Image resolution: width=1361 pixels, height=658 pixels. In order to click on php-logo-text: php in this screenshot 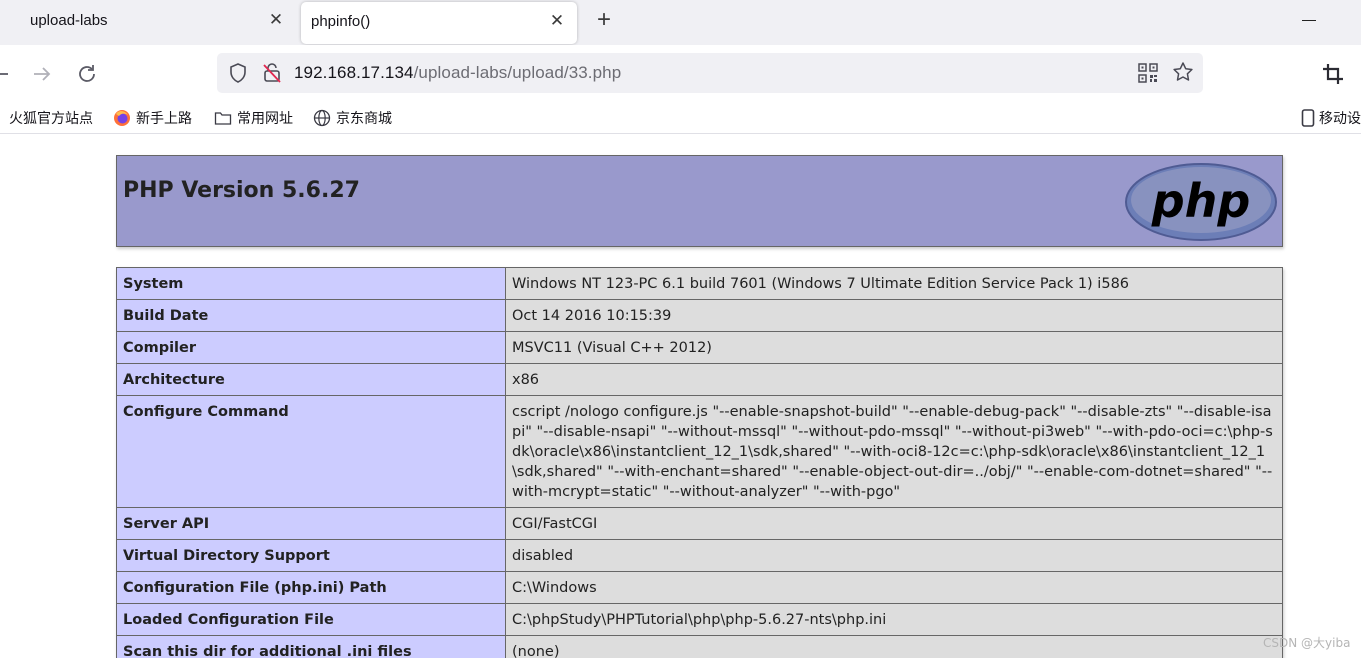, I will do `click(1201, 201)`.